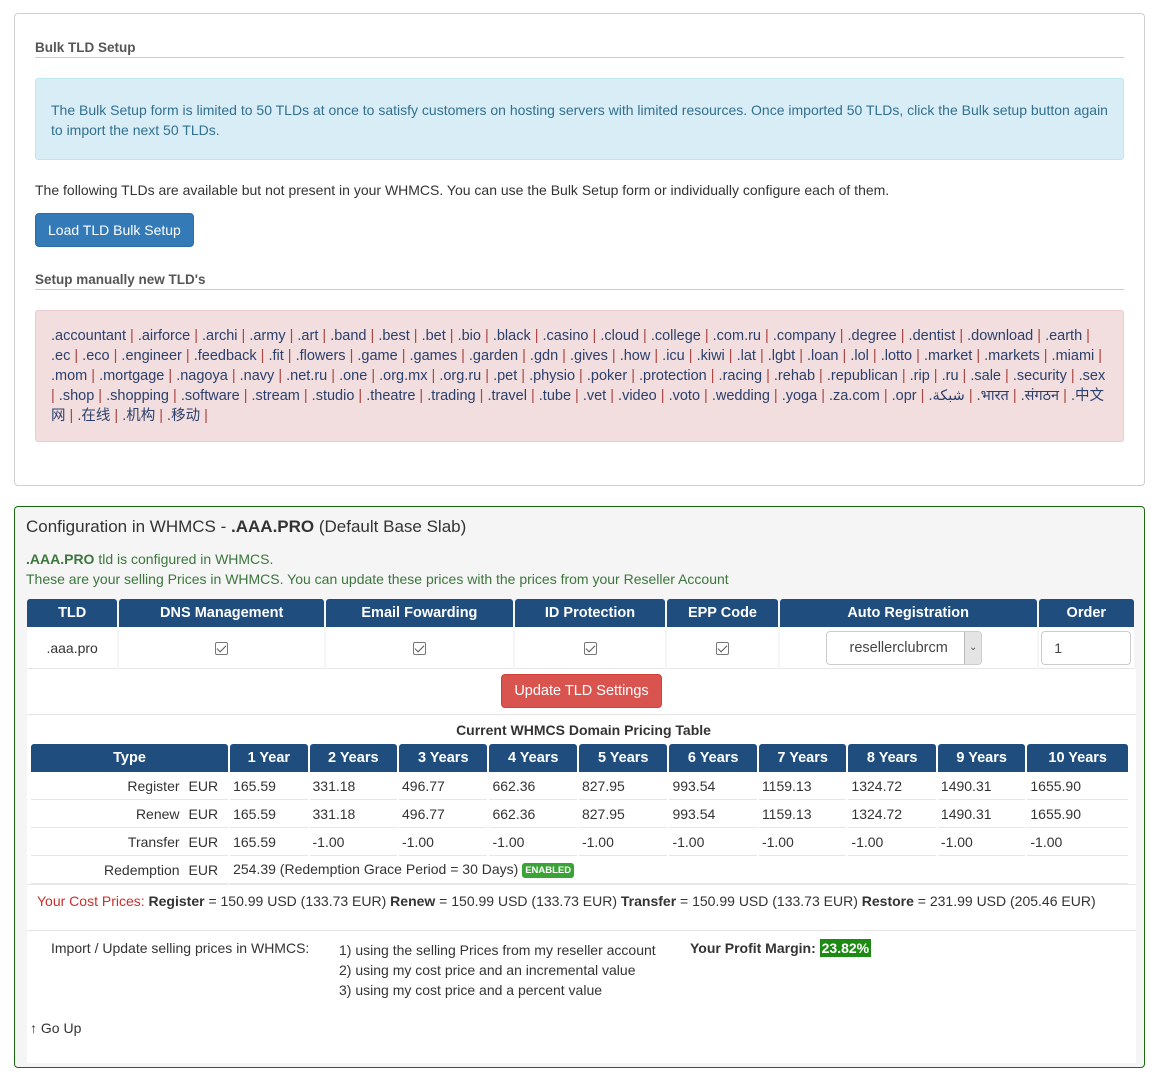 The width and height of the screenshot is (1157, 1078). What do you see at coordinates (55, 1028) in the screenshot?
I see `go-up-link: ↑ Go Up` at bounding box center [55, 1028].